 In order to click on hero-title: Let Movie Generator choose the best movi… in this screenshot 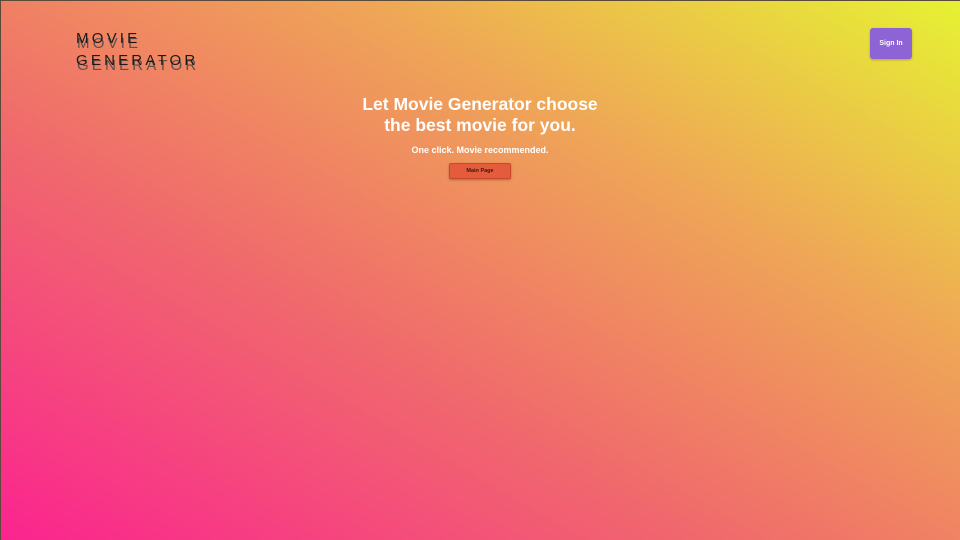, I will do `click(480, 115)`.